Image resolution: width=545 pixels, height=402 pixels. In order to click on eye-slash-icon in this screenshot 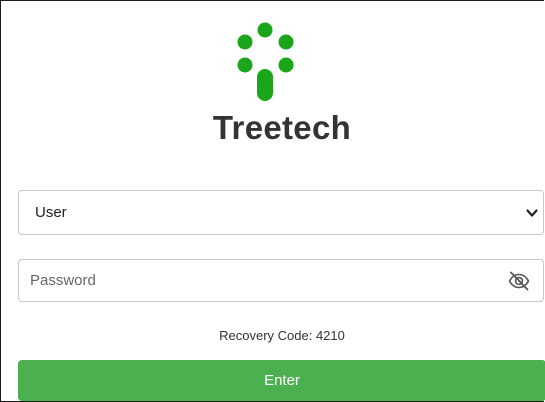, I will do `click(519, 281)`.